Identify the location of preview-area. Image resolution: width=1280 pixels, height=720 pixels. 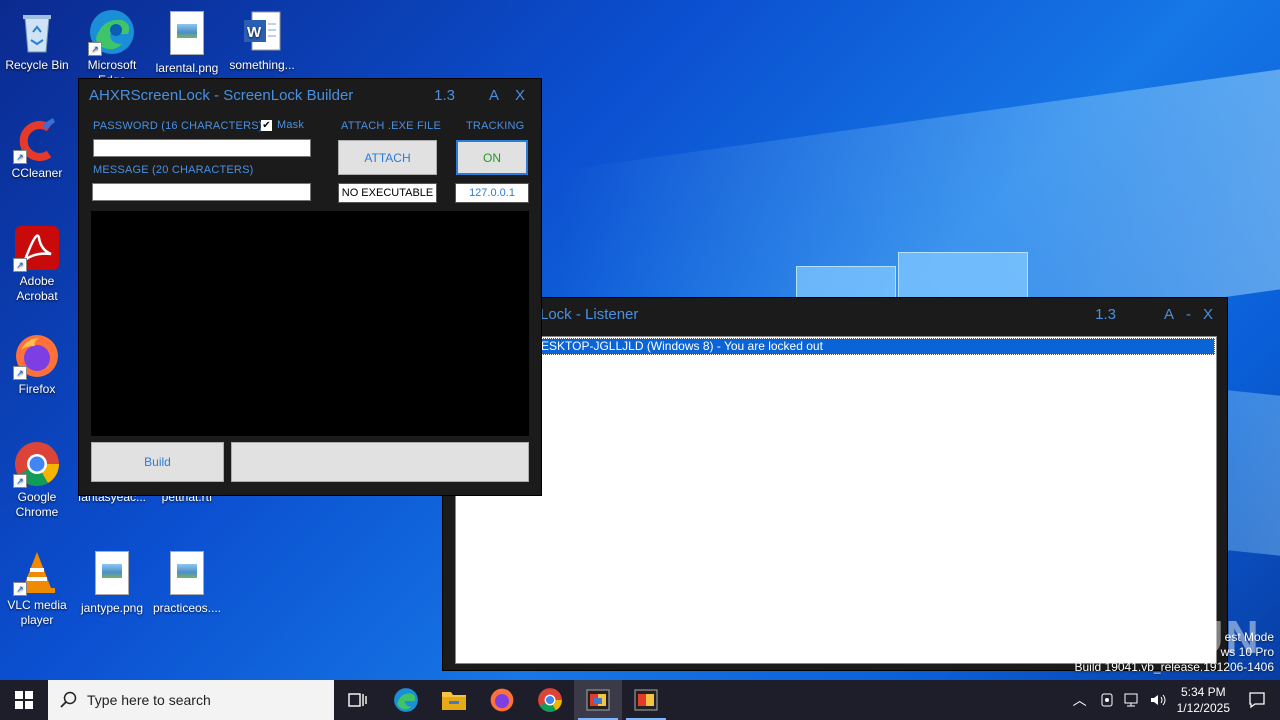
(310, 323).